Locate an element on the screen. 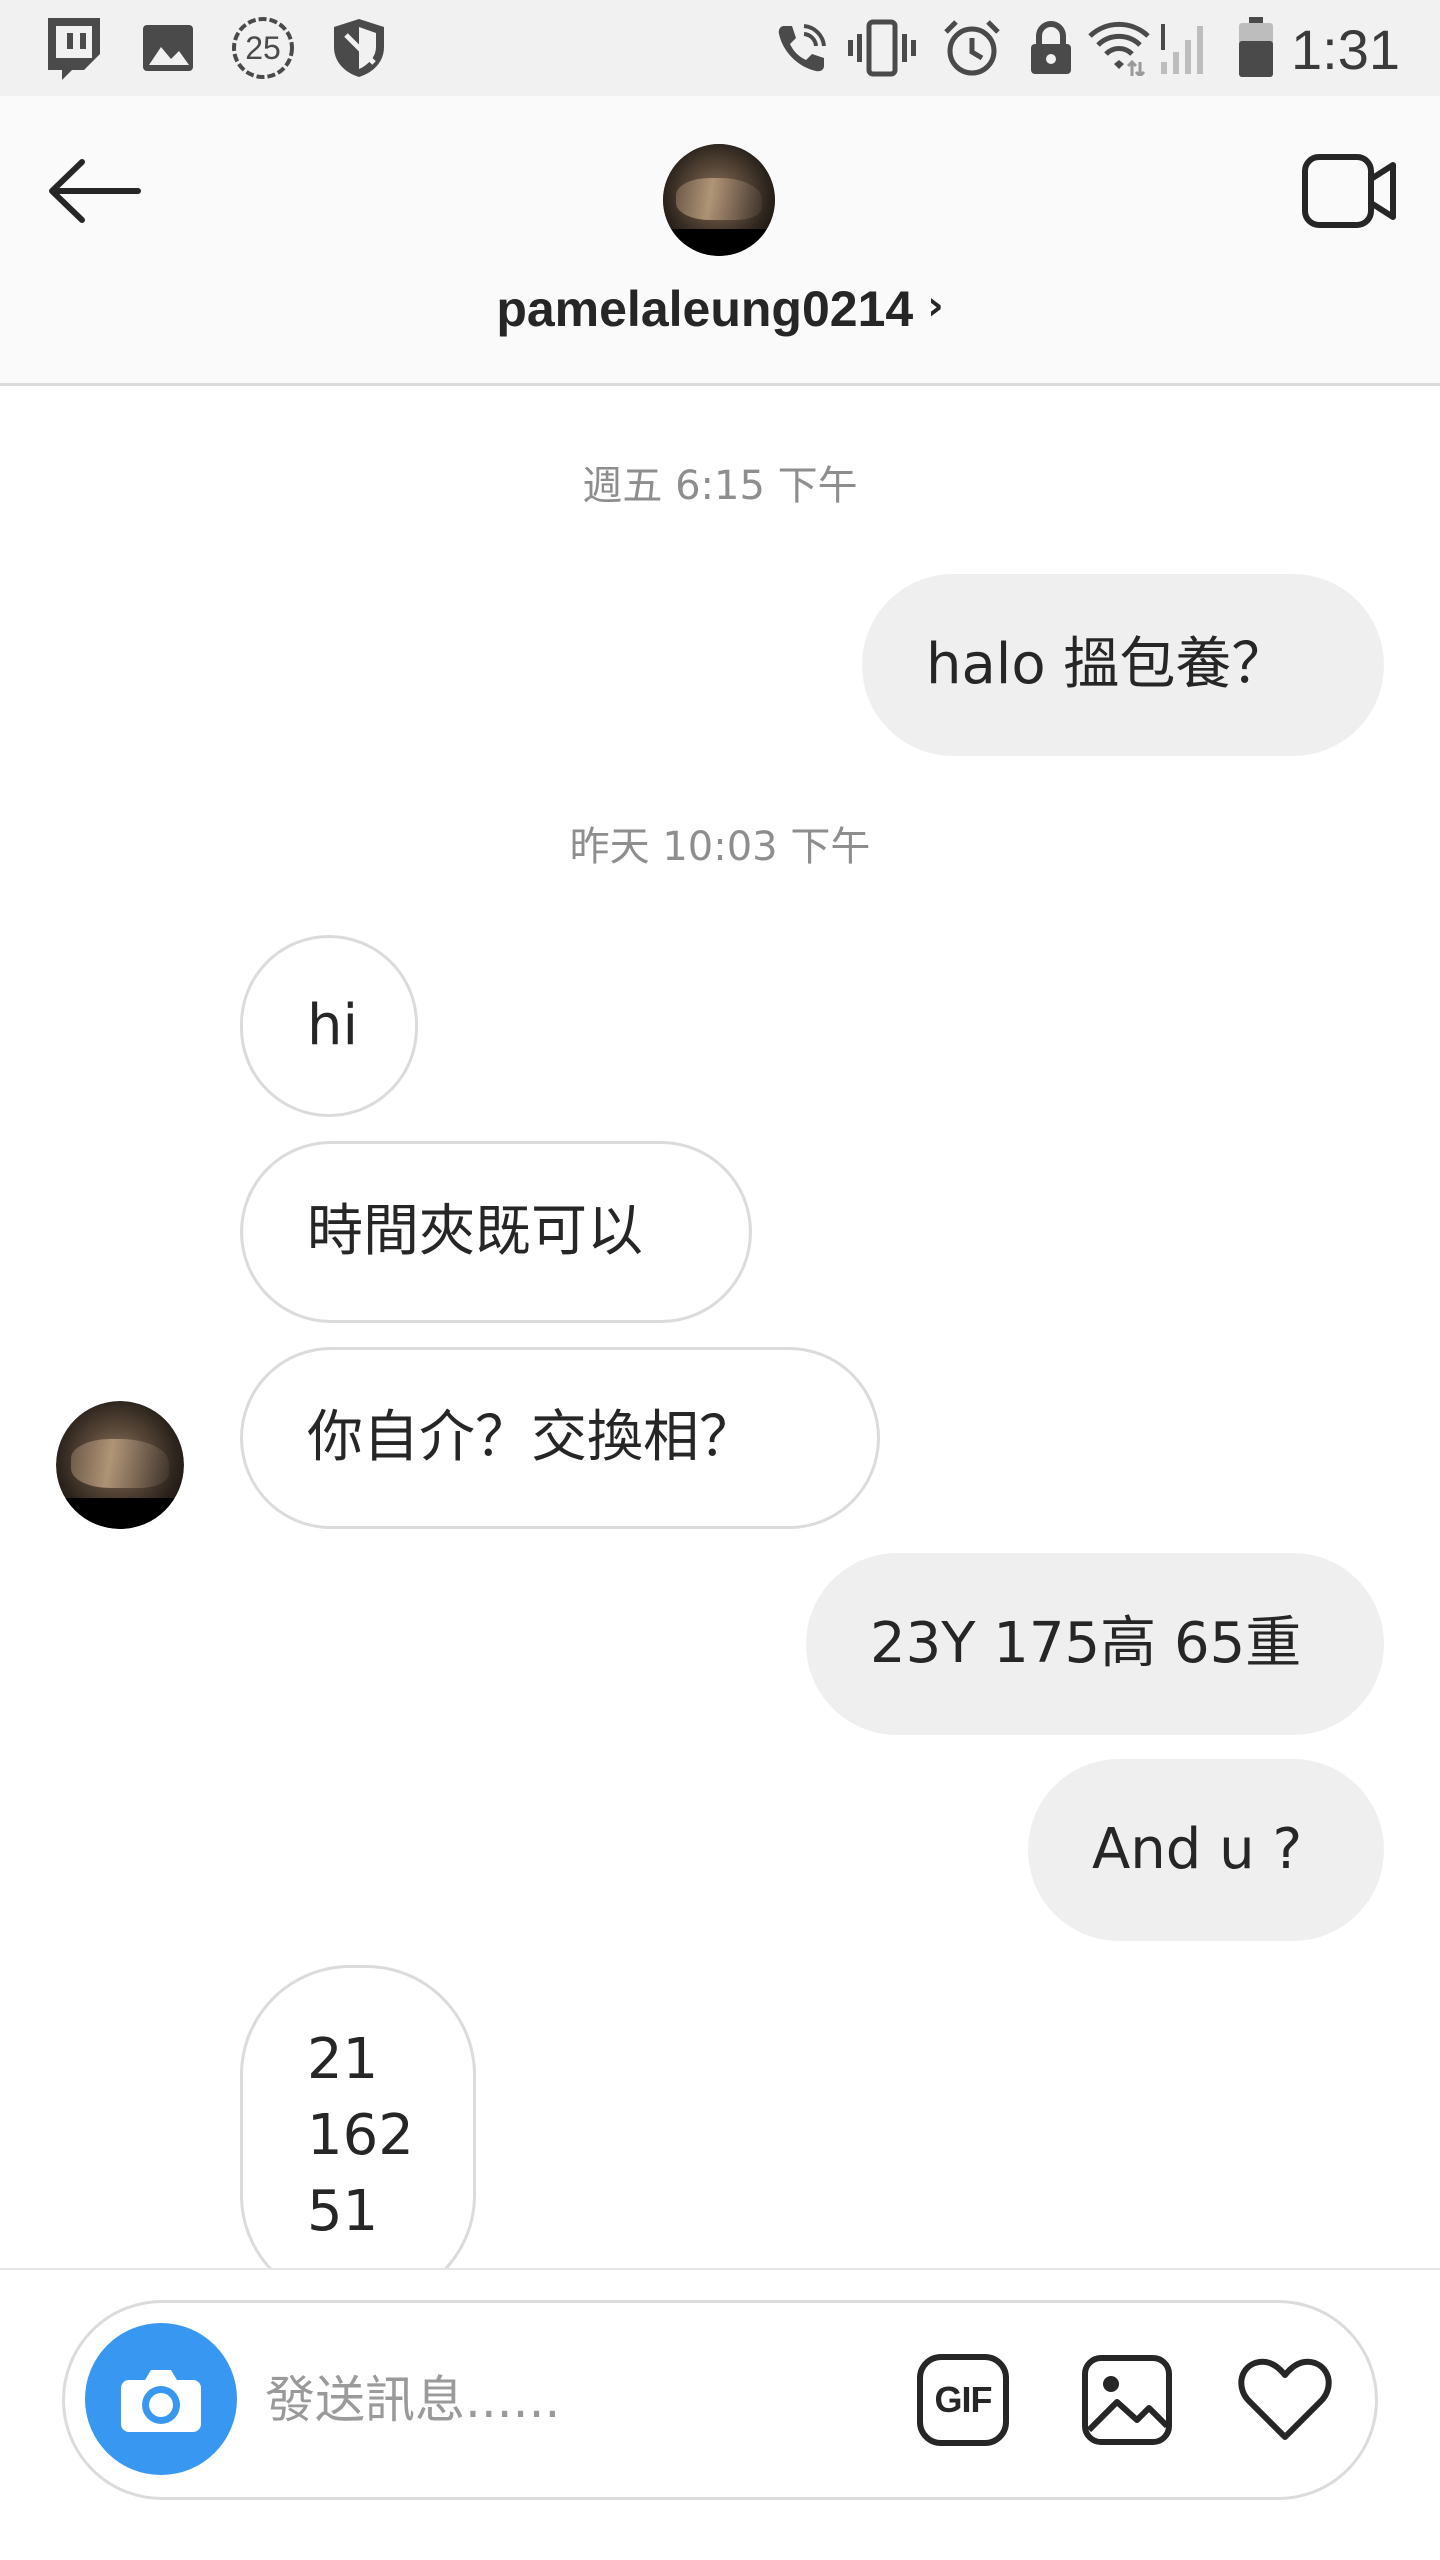 The width and height of the screenshot is (1440, 2560). chevron-right-icon: › is located at coordinates (935, 306).